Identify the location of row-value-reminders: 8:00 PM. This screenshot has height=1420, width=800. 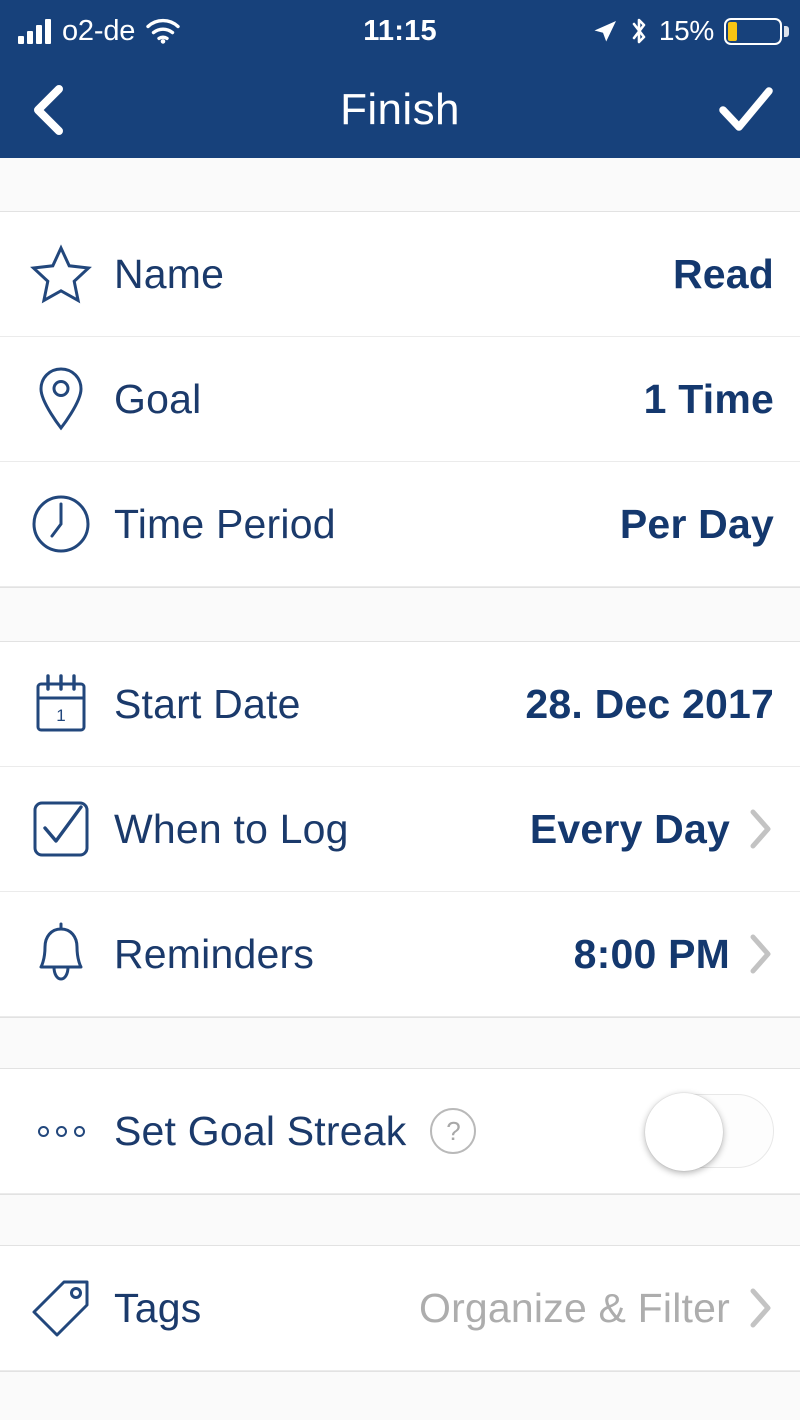
(651, 953).